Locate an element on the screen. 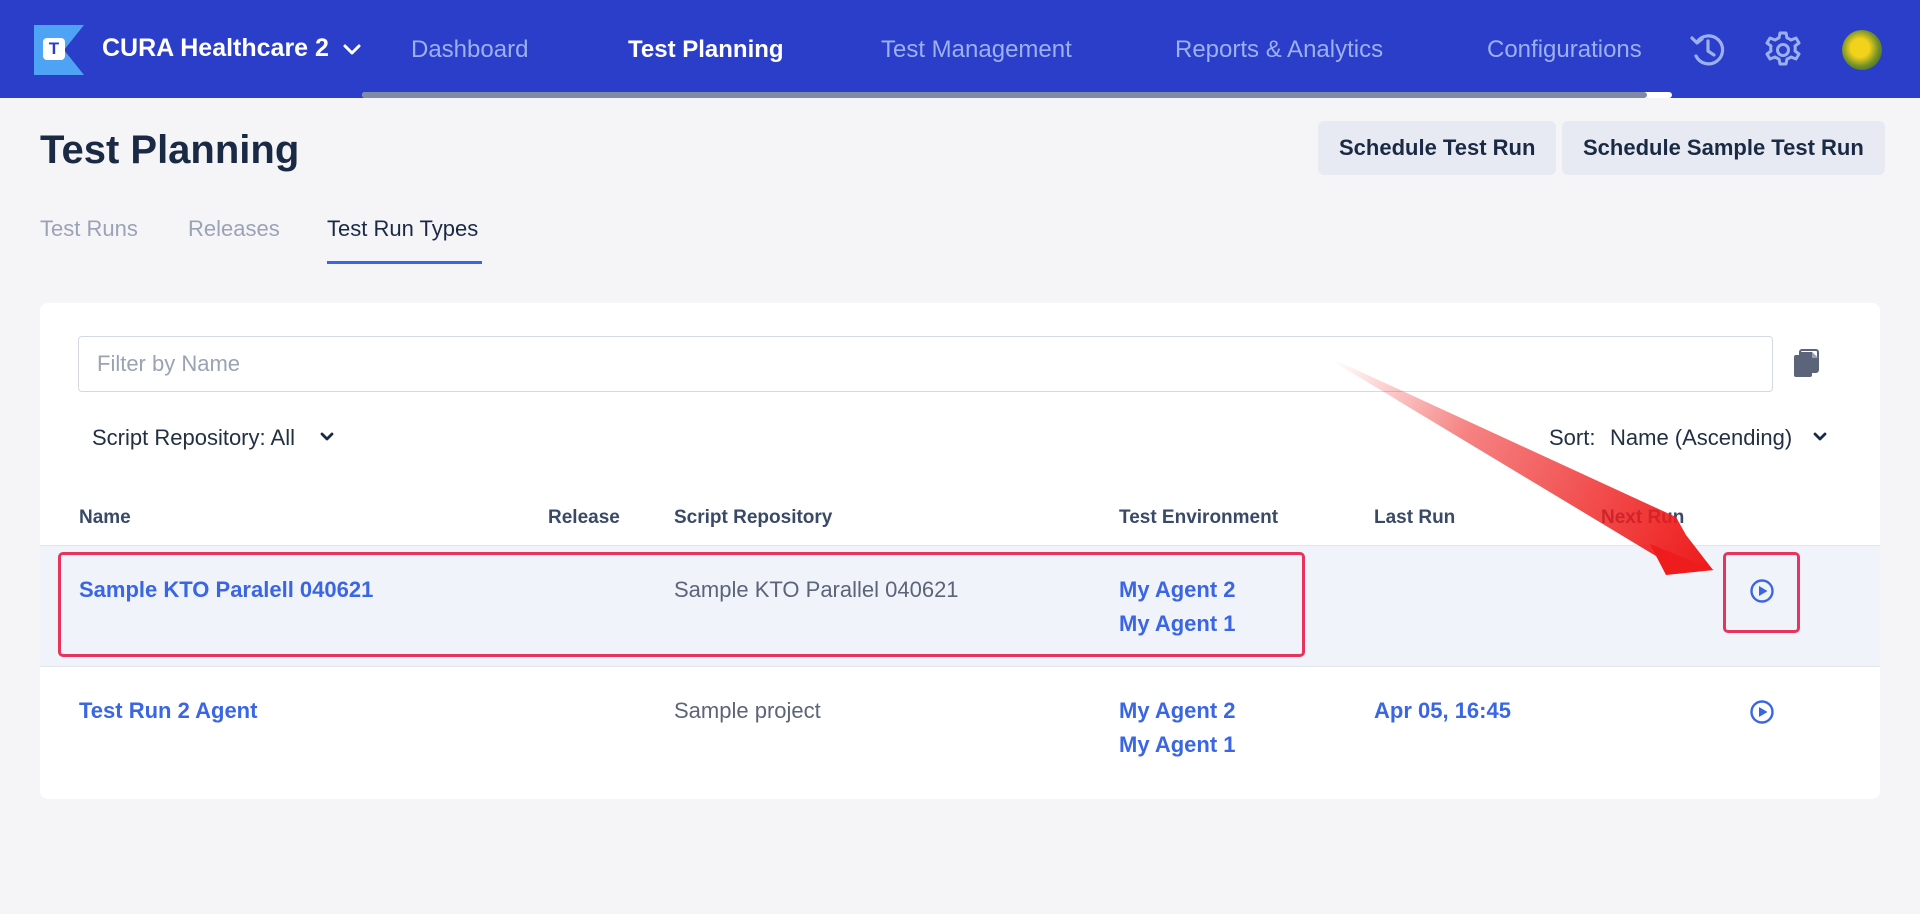 The height and width of the screenshot is (914, 1920). sort-label: Sort: is located at coordinates (1572, 437).